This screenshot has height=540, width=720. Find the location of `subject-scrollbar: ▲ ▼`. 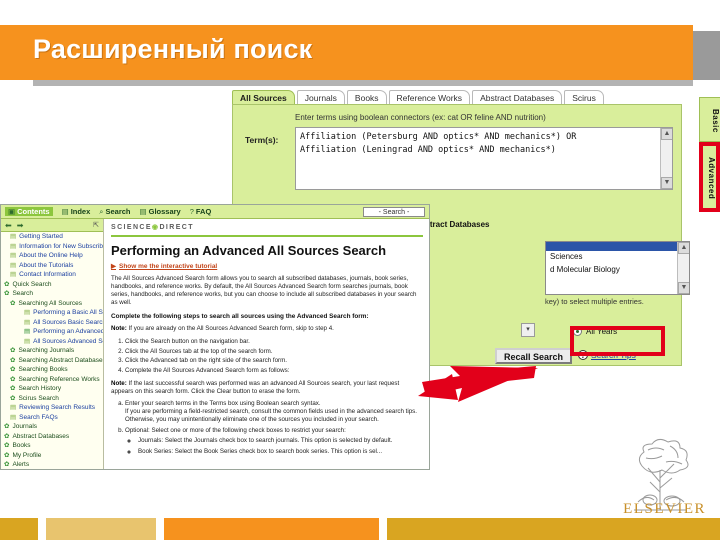

subject-scrollbar: ▲ ▼ is located at coordinates (683, 268).